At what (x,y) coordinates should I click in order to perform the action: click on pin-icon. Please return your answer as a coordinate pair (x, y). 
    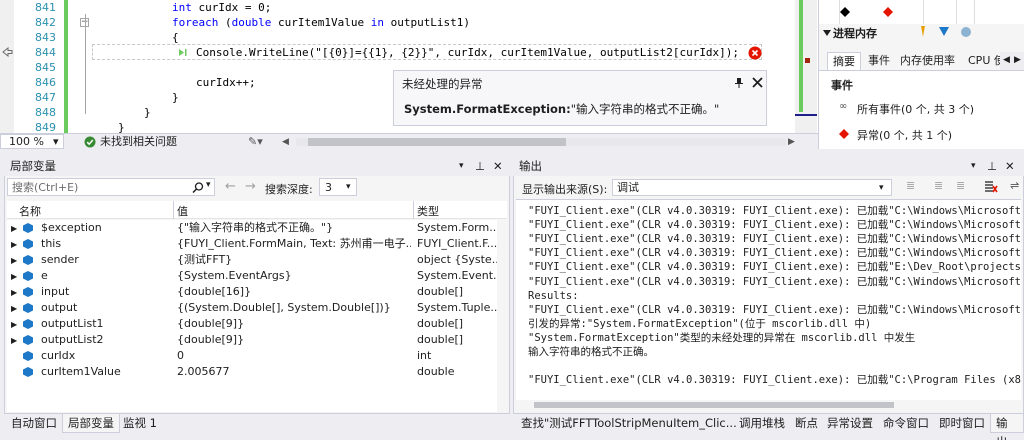
    Looking at the image, I should click on (739, 83).